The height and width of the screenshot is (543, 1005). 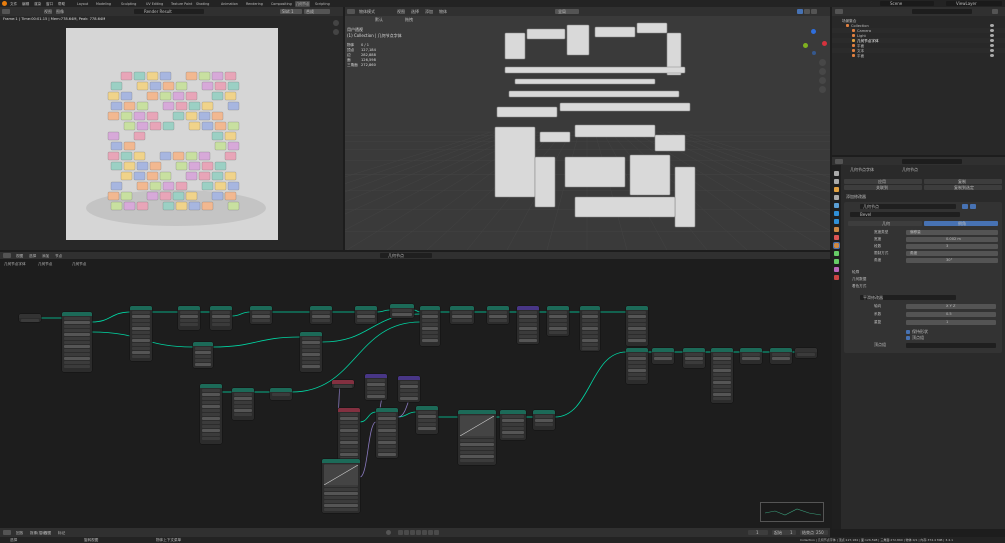 I want to click on smooth-field: X Y Z, so click(x=951, y=306).